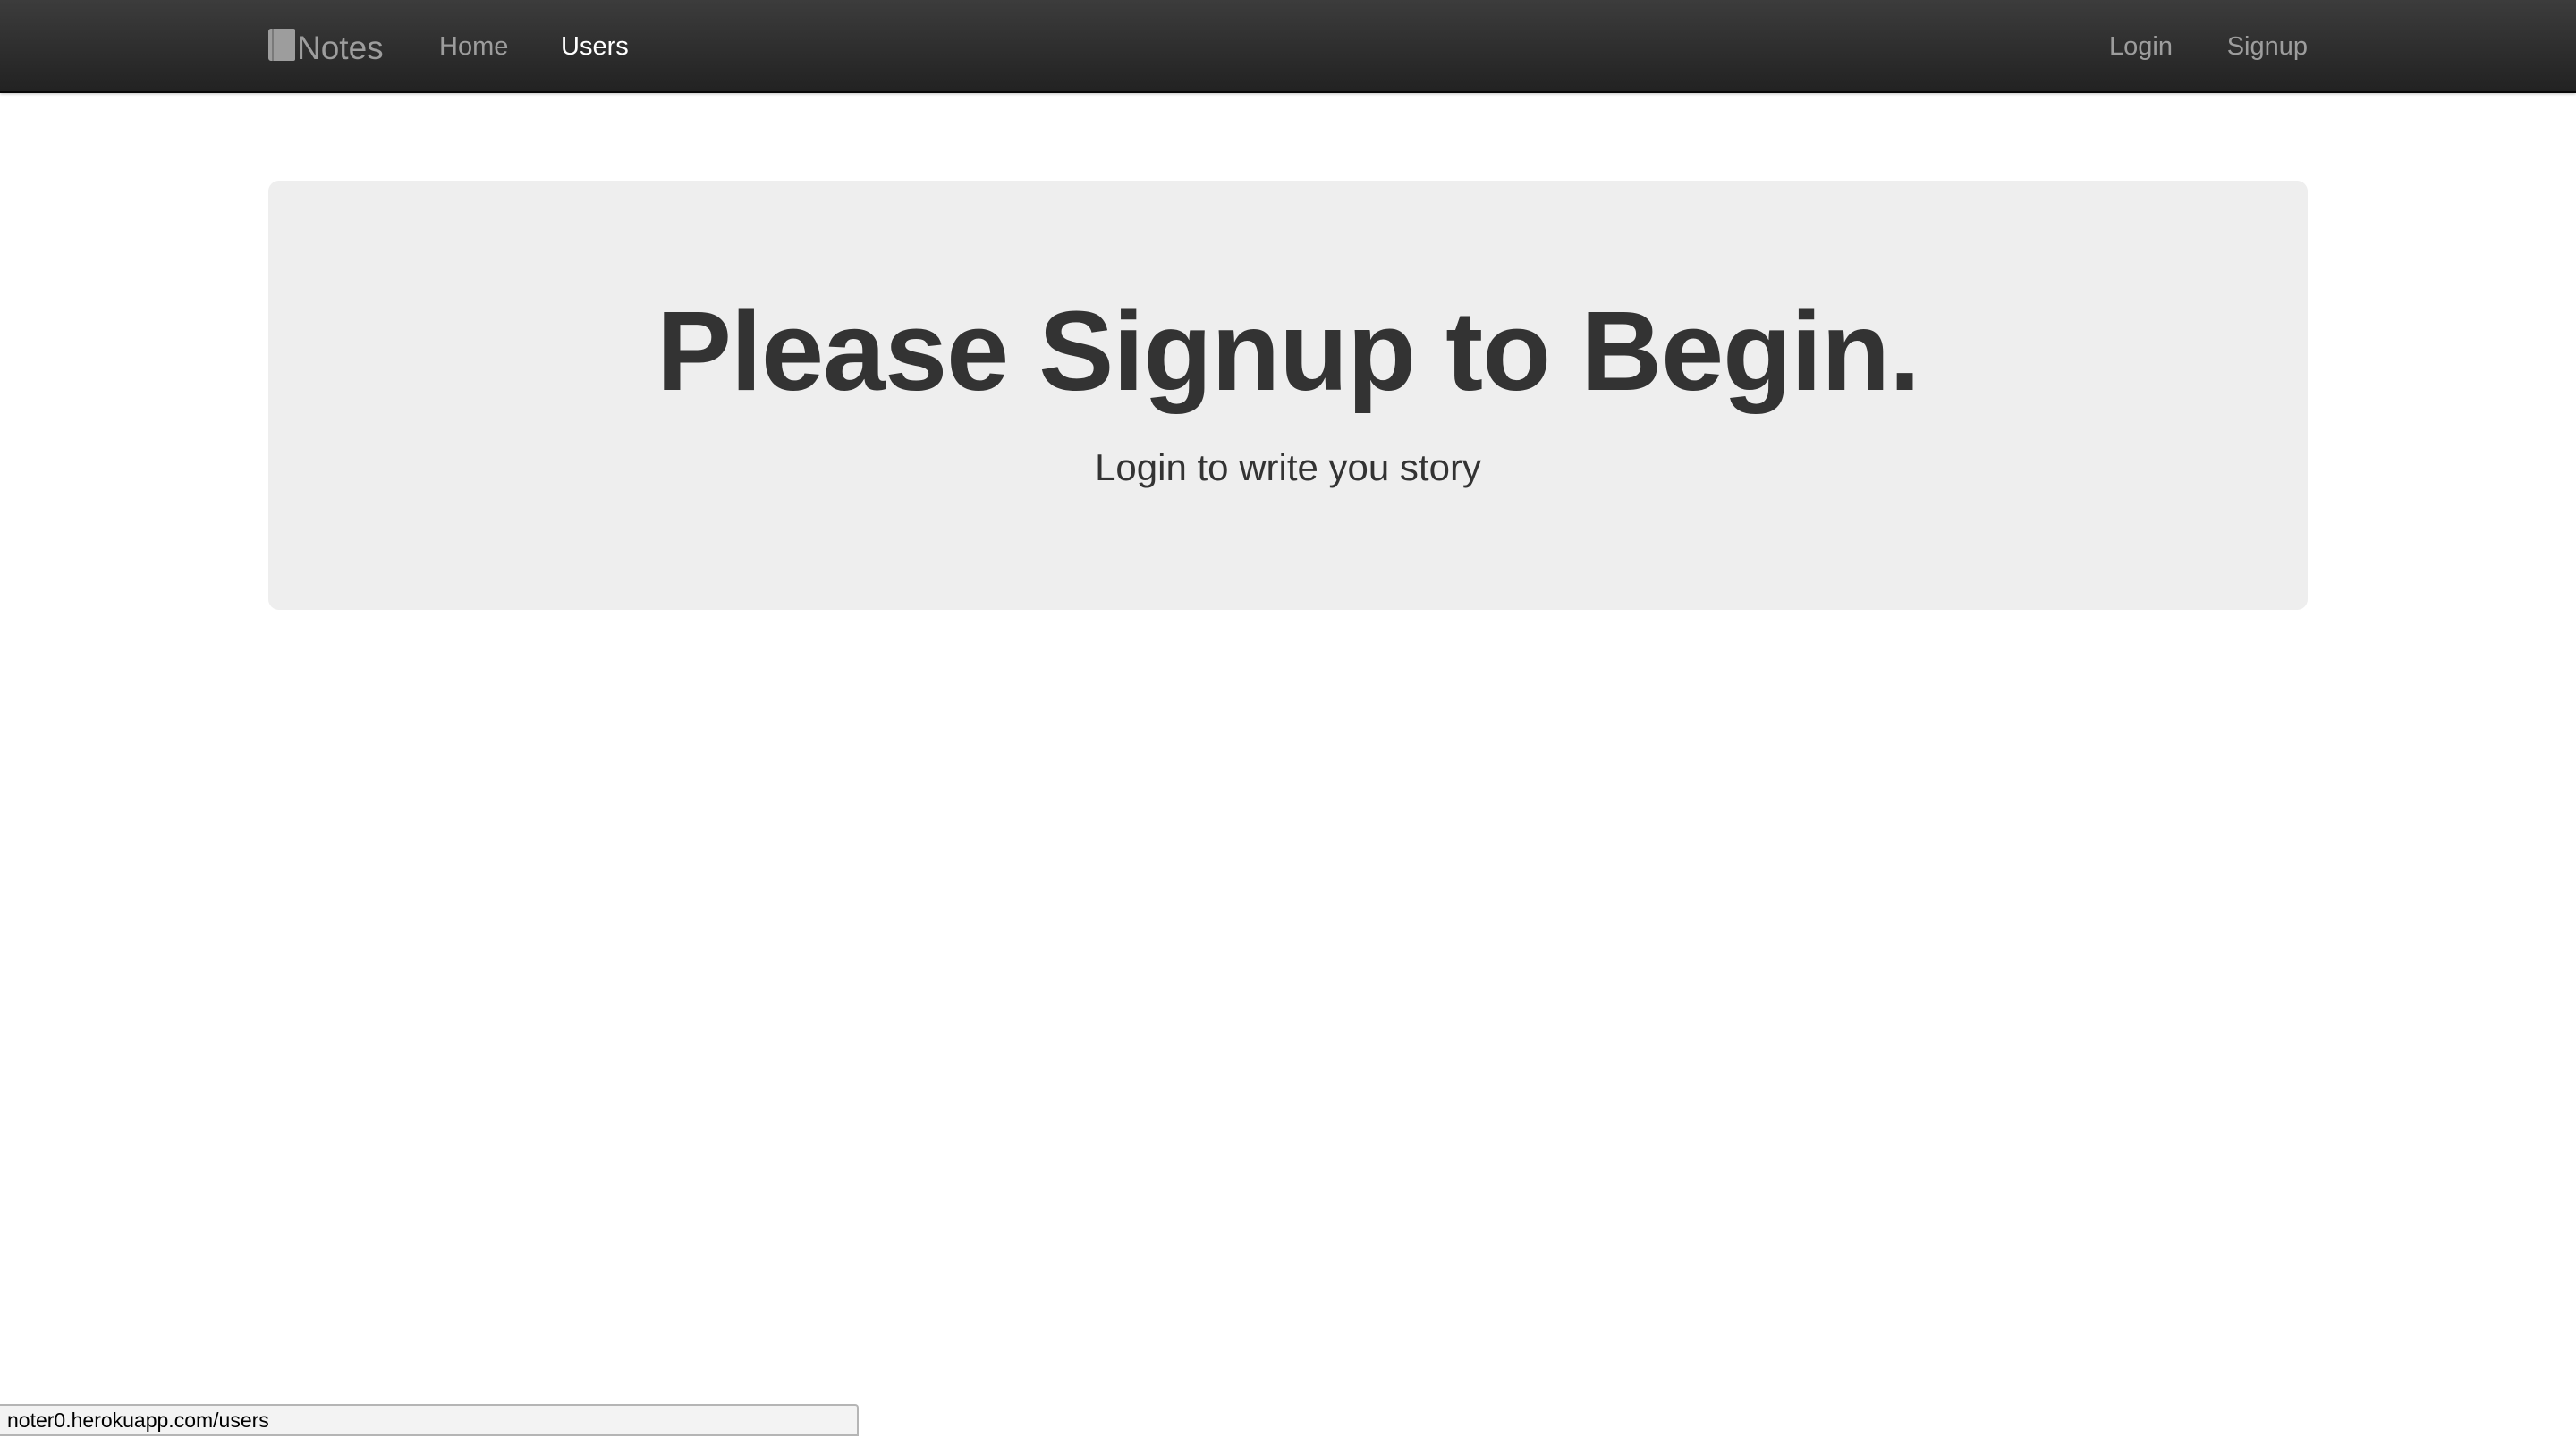 The image size is (2576, 1438). I want to click on brand-link: Notes, so click(326, 46).